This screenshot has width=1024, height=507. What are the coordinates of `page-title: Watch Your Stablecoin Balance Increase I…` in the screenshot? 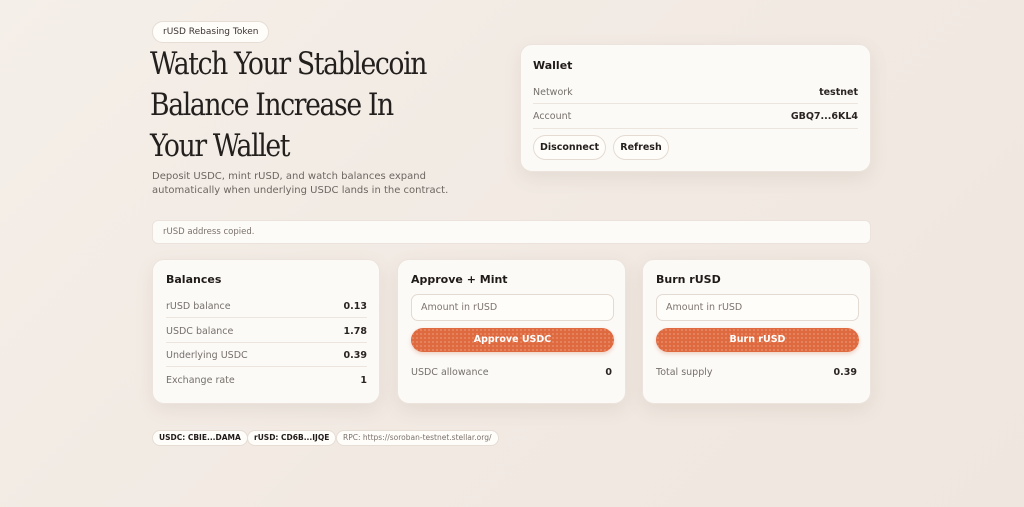 It's located at (288, 105).